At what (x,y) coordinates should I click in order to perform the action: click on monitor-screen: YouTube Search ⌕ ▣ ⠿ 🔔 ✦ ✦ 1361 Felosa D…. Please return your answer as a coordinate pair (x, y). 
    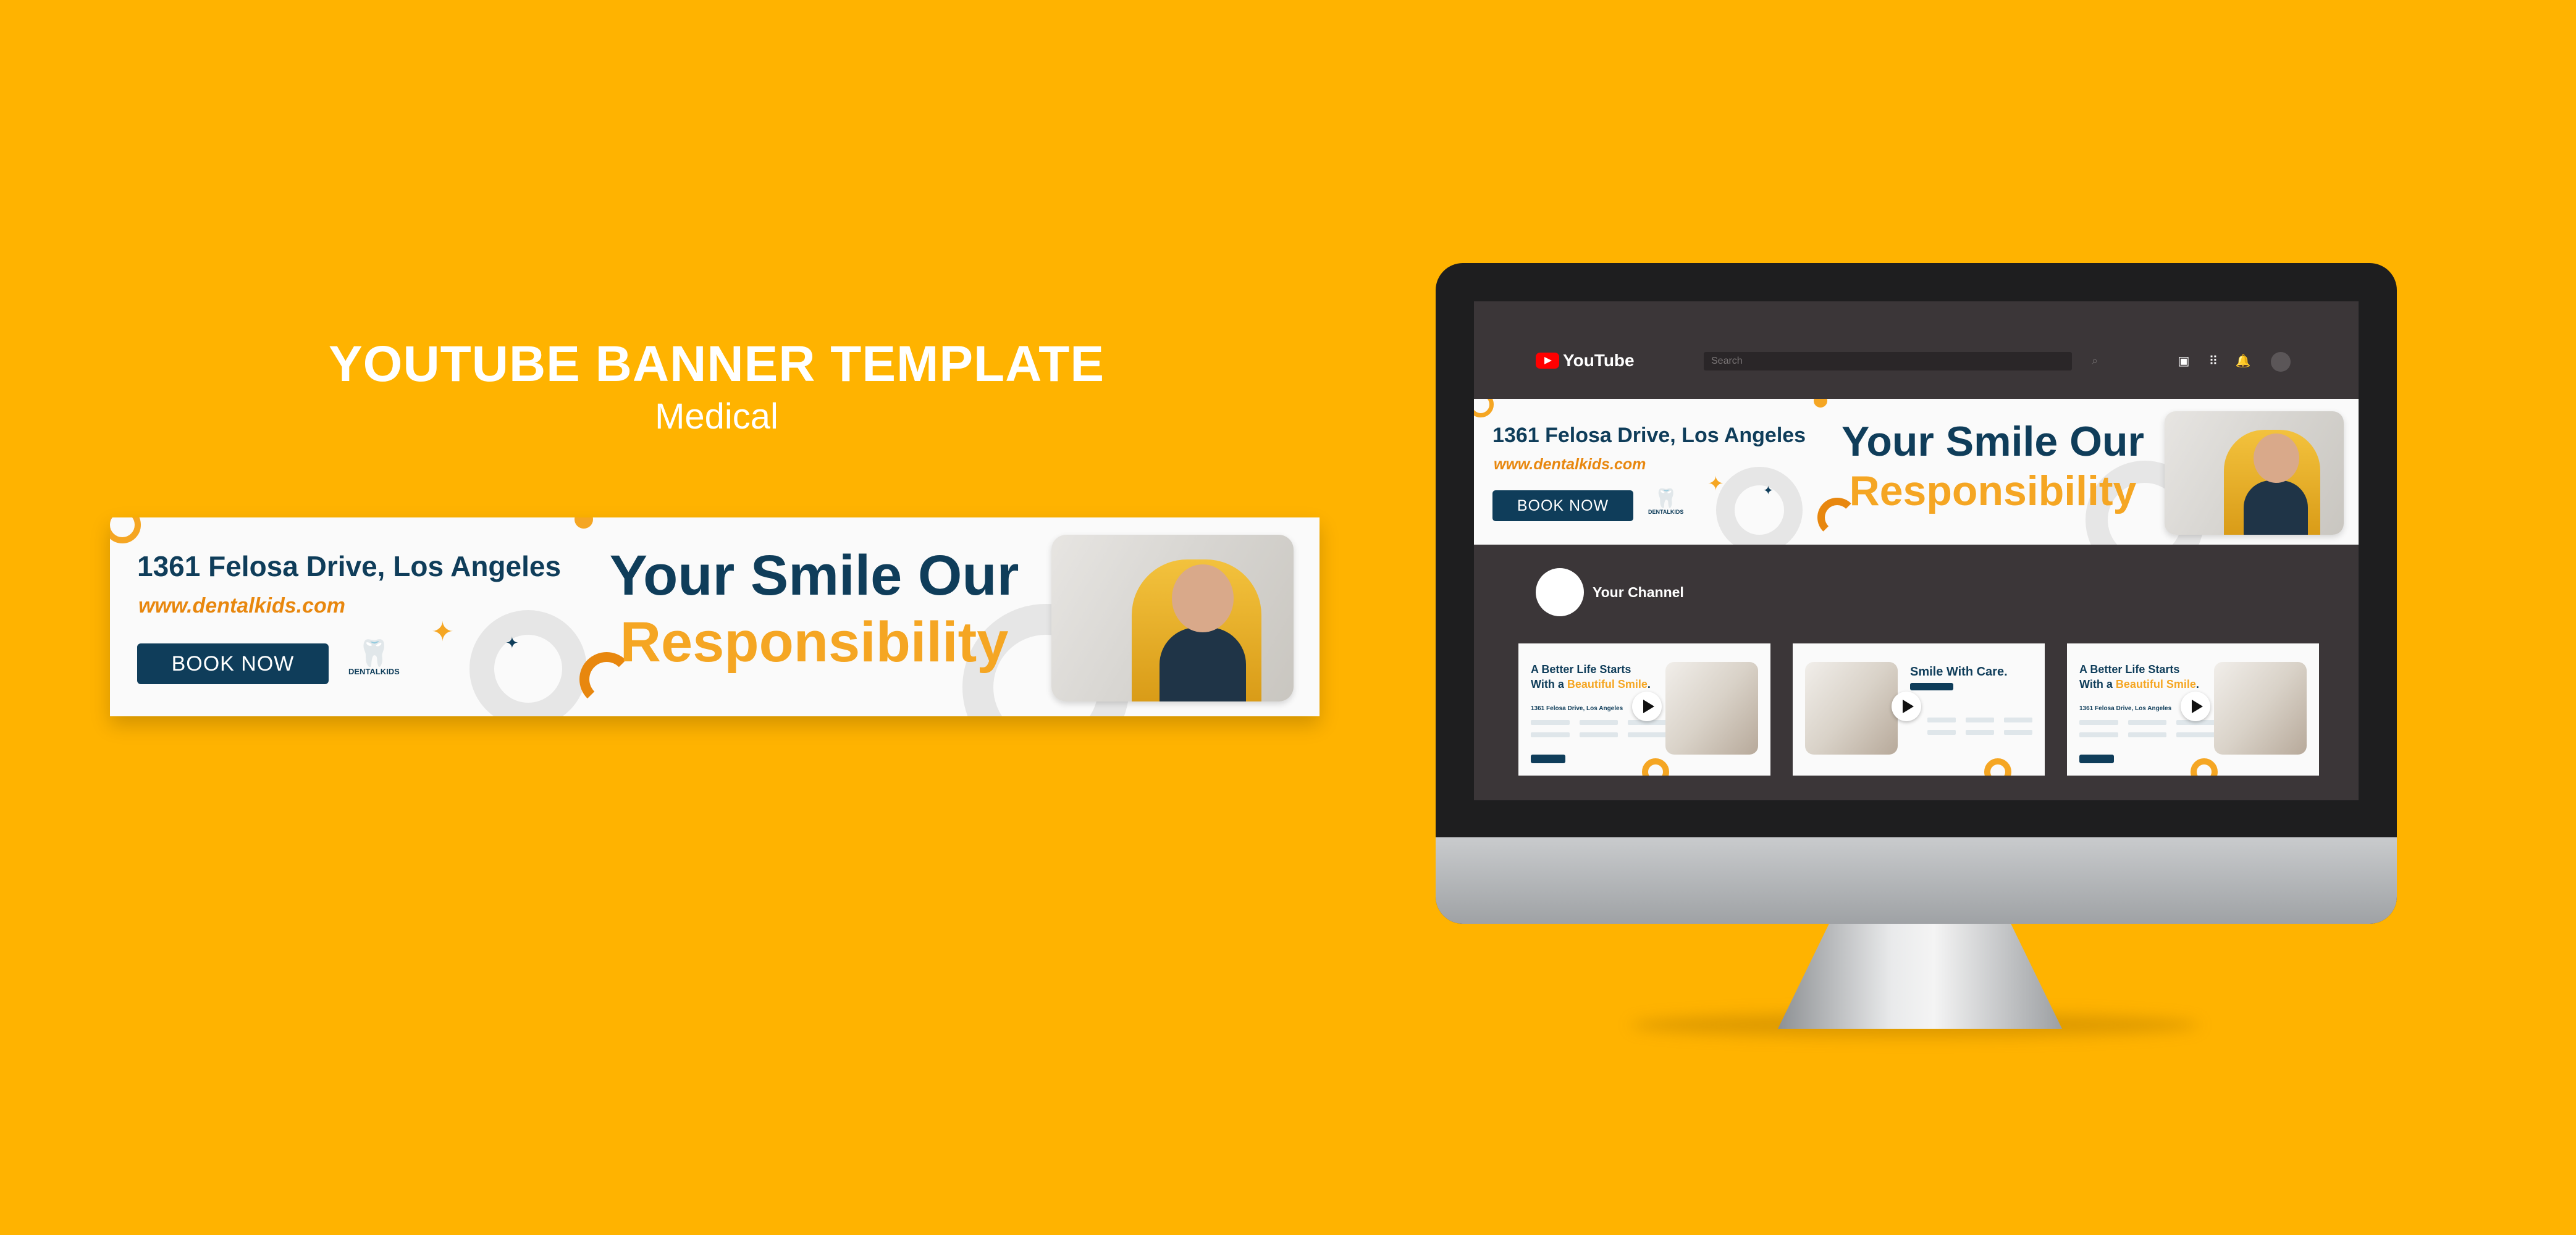
    Looking at the image, I should click on (1916, 551).